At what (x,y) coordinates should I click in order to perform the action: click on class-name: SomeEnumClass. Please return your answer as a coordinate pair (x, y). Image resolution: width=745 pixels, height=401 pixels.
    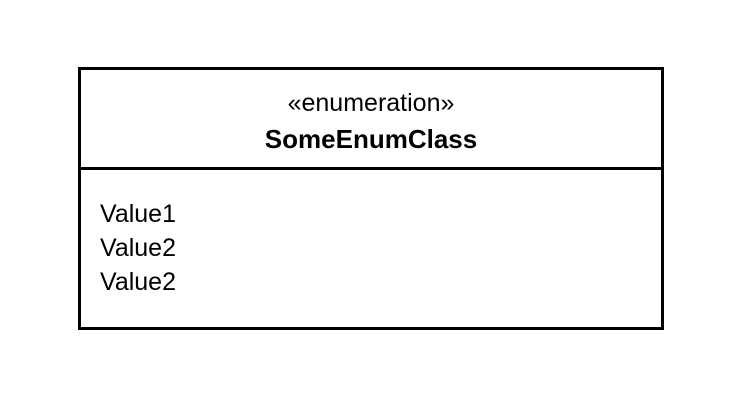
    Looking at the image, I should click on (371, 139).